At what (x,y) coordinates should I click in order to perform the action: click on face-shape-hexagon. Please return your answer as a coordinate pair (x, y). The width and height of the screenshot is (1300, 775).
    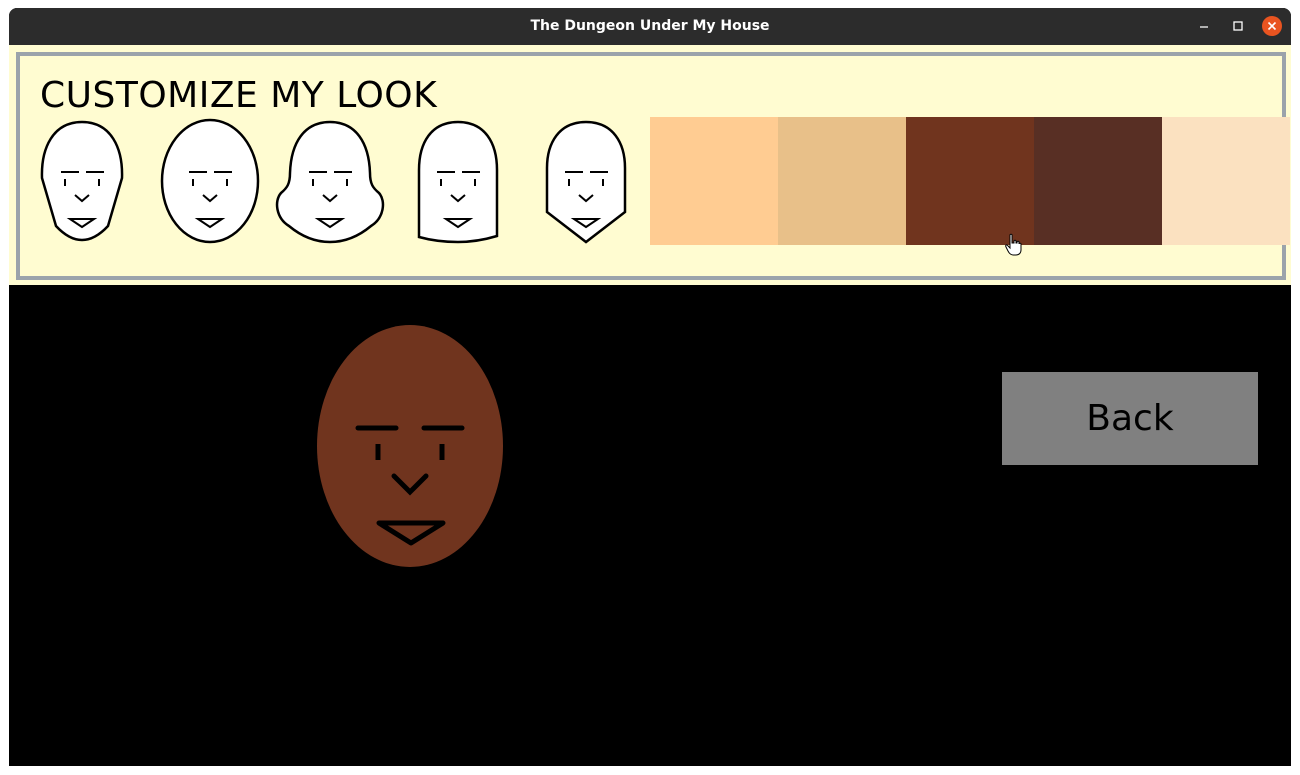
    Looking at the image, I should click on (586, 183).